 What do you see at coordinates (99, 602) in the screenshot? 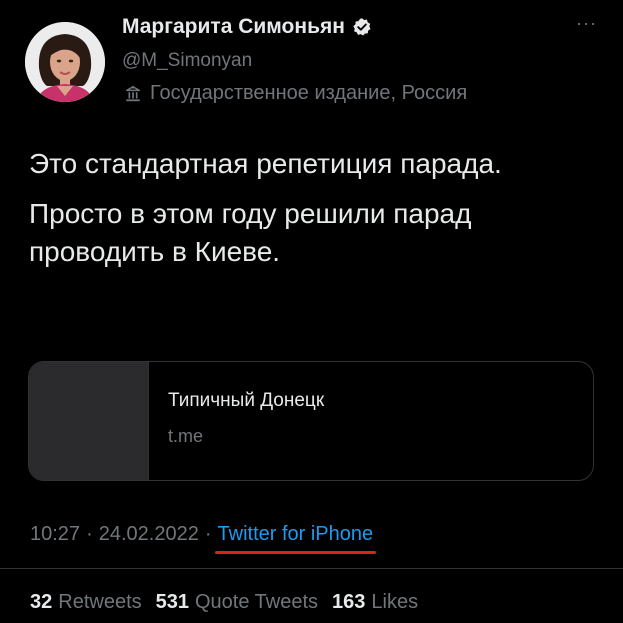
I see `retweets-label: Retweets` at bounding box center [99, 602].